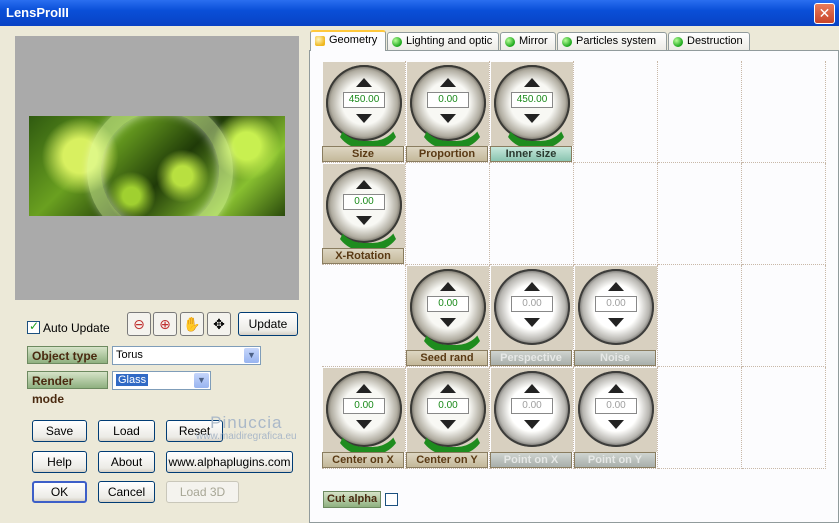  I want to click on auto-update-row: Auto Update, so click(68, 327).